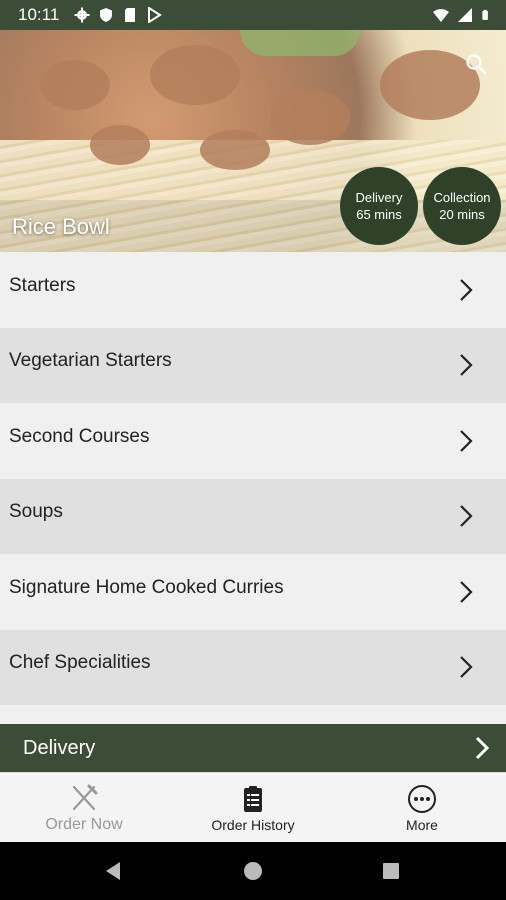 The width and height of the screenshot is (506, 900). What do you see at coordinates (61, 226) in the screenshot?
I see `restaurant-name: Rice Bowl` at bounding box center [61, 226].